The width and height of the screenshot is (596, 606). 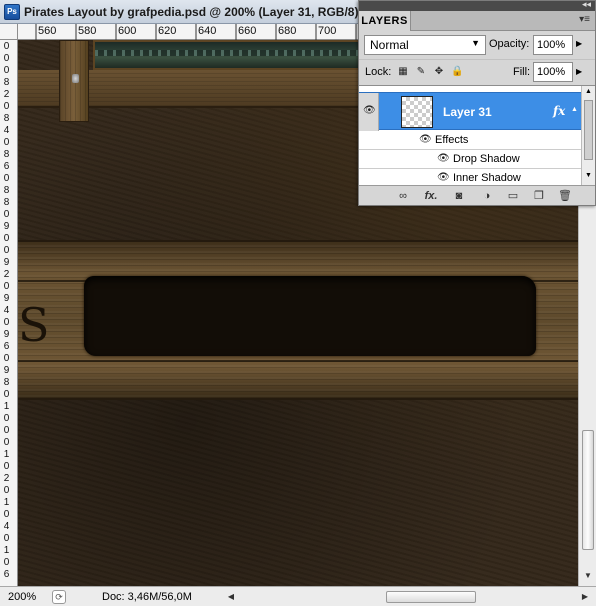 I want to click on blend-row: Normal ▼ Opacity: 100% ▶, so click(x=477, y=45).